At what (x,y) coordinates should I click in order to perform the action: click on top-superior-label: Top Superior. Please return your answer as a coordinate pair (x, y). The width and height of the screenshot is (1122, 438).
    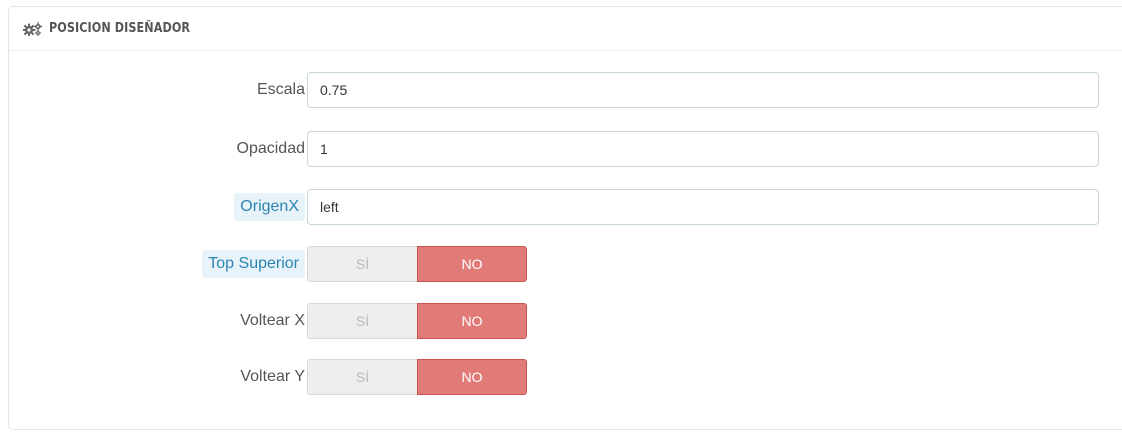
    Looking at the image, I should click on (253, 264).